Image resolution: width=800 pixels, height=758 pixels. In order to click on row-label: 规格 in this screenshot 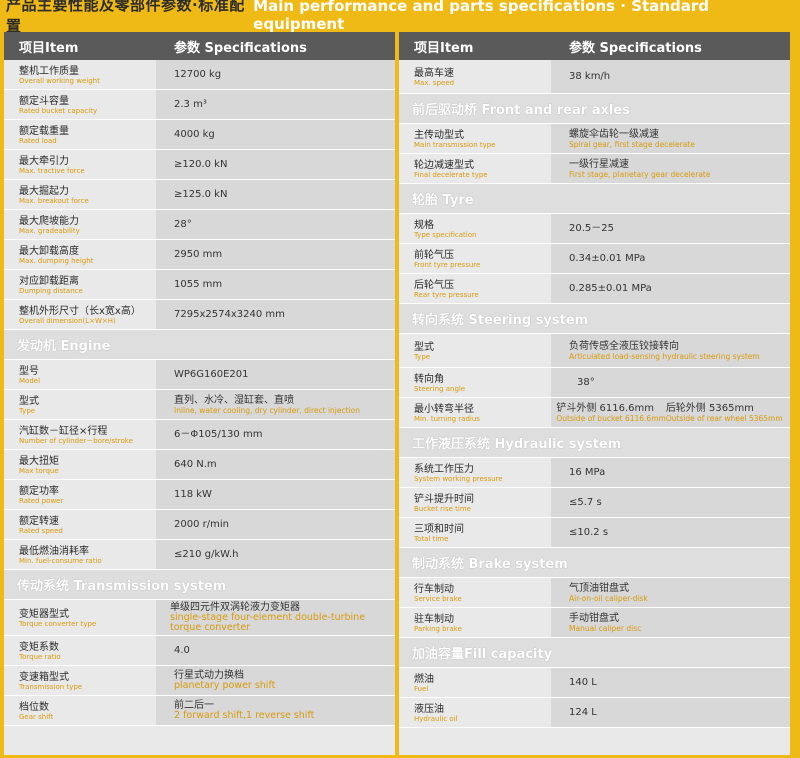, I will do `click(424, 225)`.